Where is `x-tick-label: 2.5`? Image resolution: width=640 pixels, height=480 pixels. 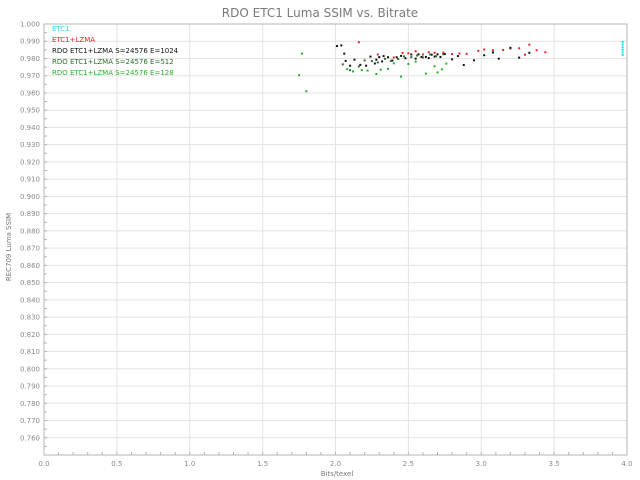 x-tick-label: 2.5 is located at coordinates (408, 464).